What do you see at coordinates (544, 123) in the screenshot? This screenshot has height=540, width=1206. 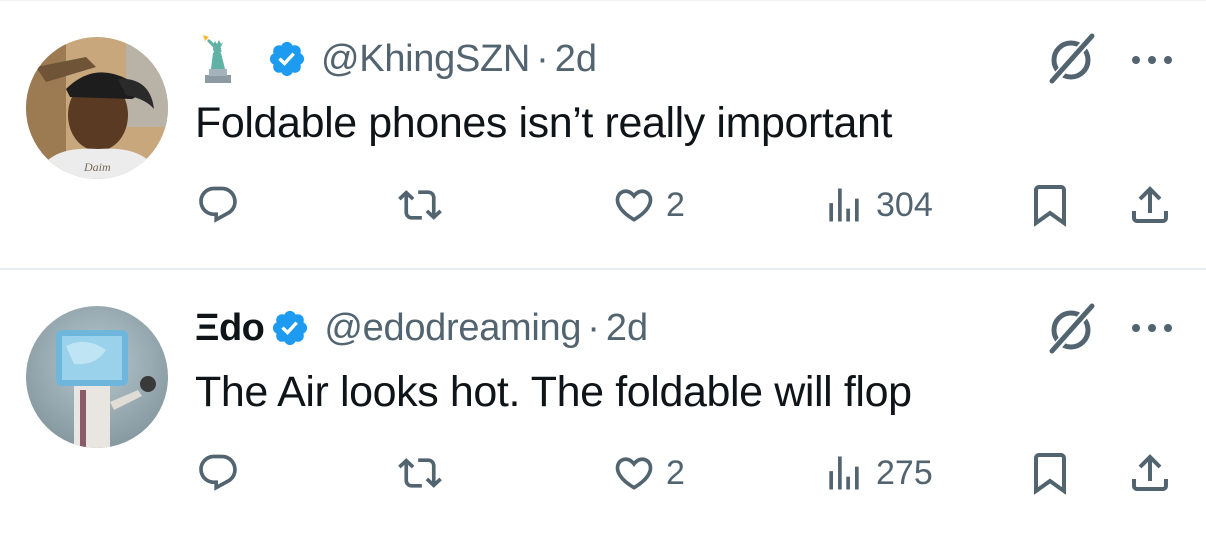 I see `tweet-text: Foldable phones isn’t really important` at bounding box center [544, 123].